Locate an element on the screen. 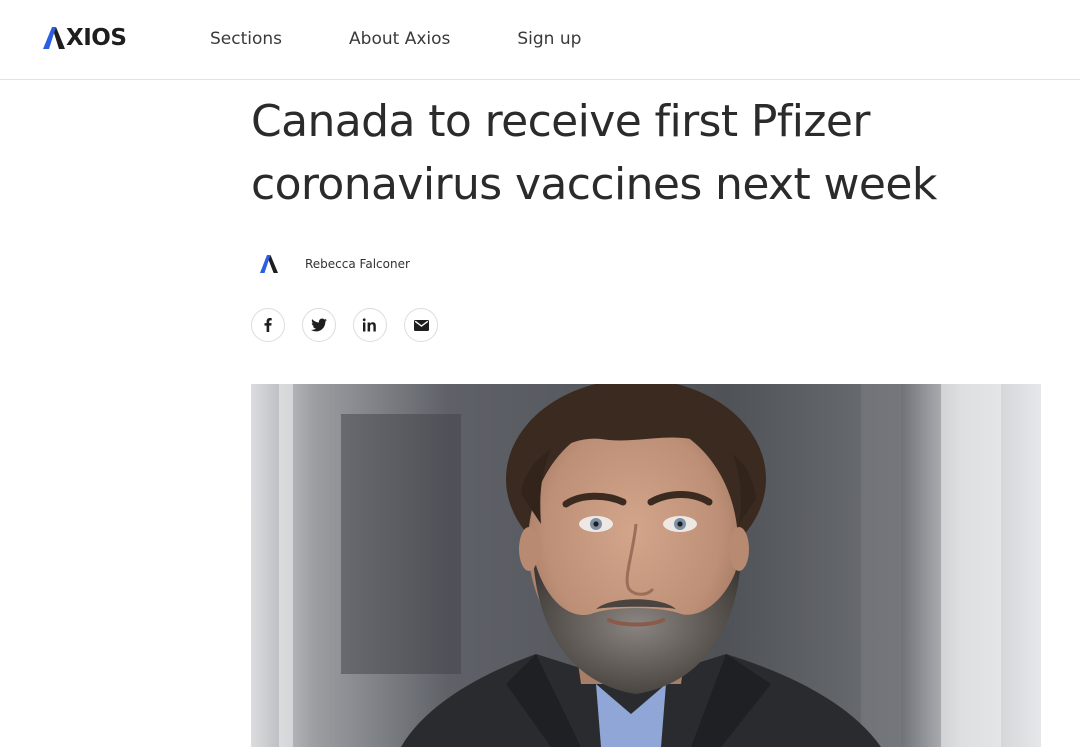 The image size is (1080, 747). nav-sign-up: Sign up is located at coordinates (549, 39).